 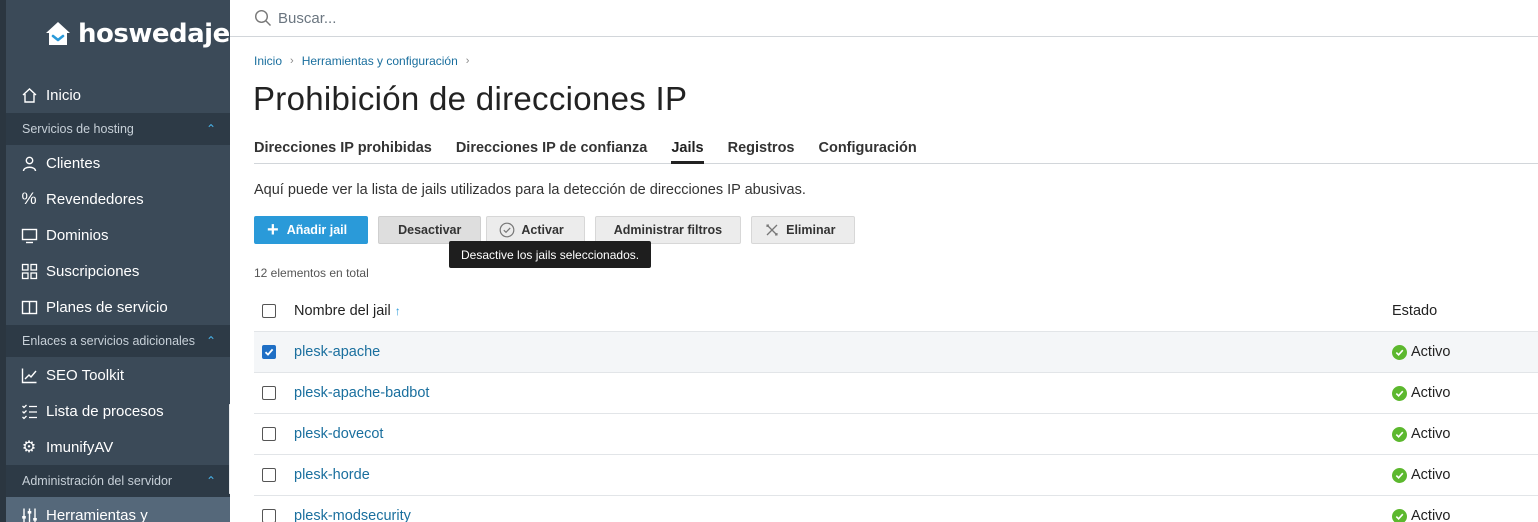 I want to click on table-row: plesk-dovecot Activo, so click(x=896, y=434).